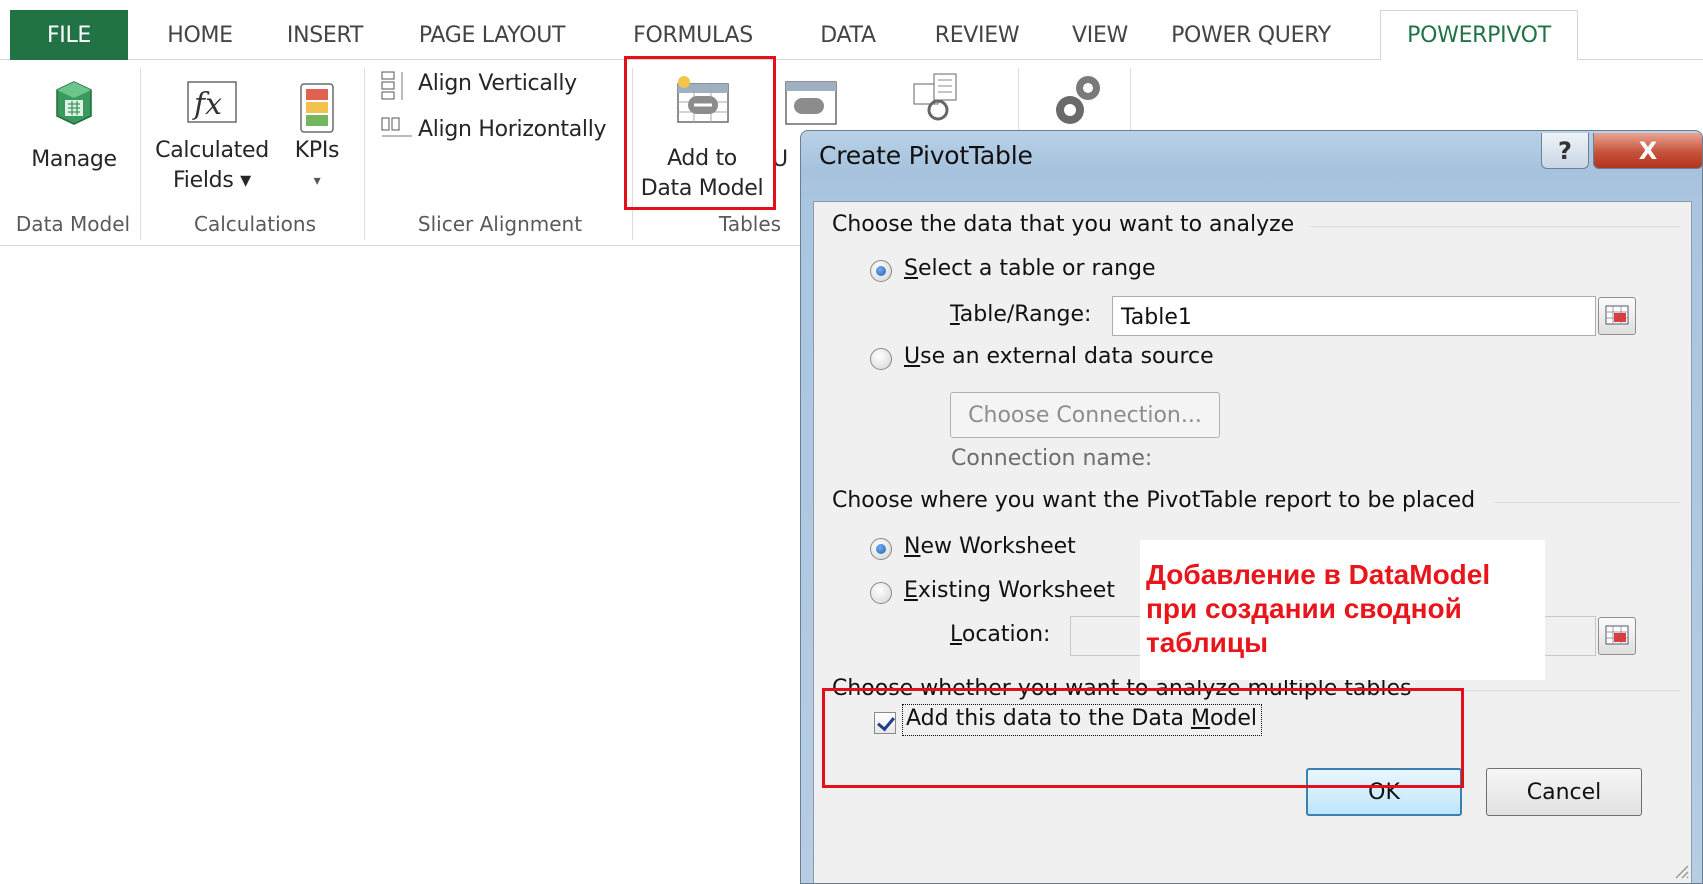  I want to click on help-button: ?, so click(1565, 151).